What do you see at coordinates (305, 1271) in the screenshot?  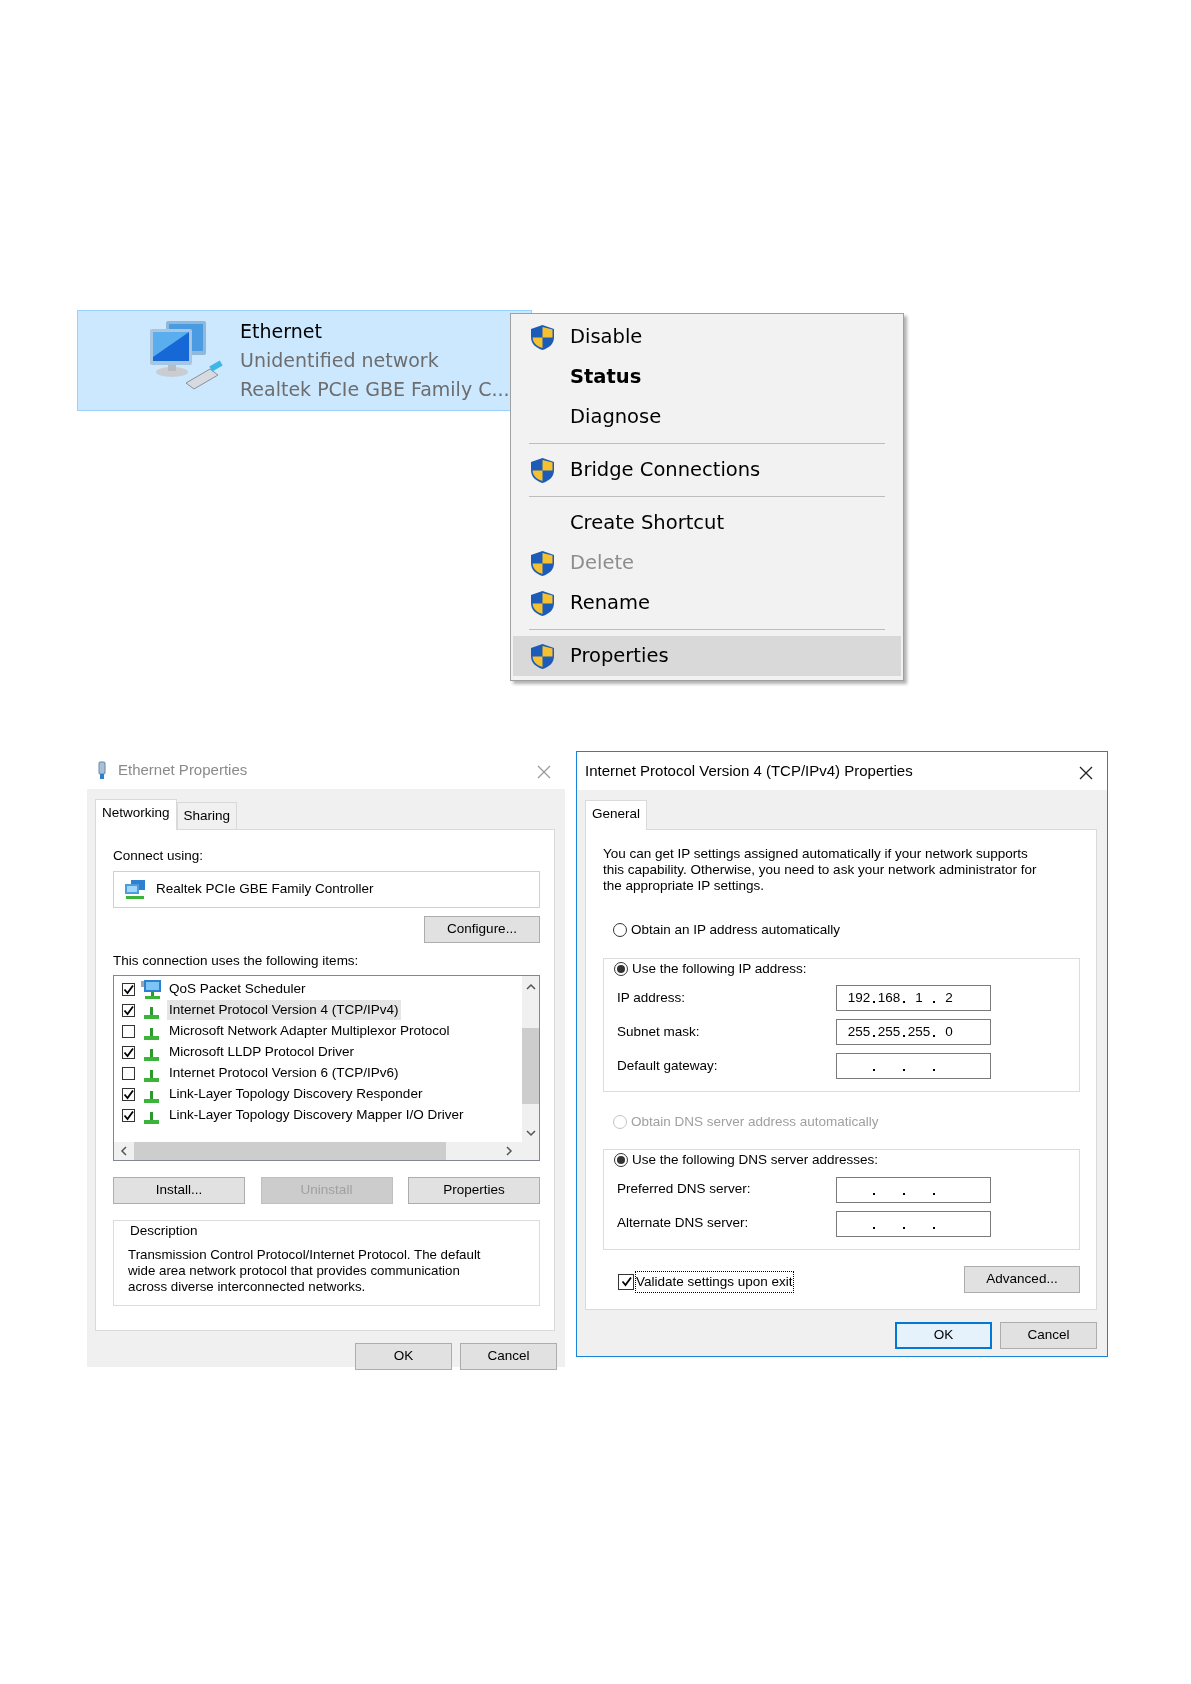 I see `description-text: Transmission Control Protocol/Internet Protocol. The default wide area network protocol that provides communication across diverse interconnected networks.` at bounding box center [305, 1271].